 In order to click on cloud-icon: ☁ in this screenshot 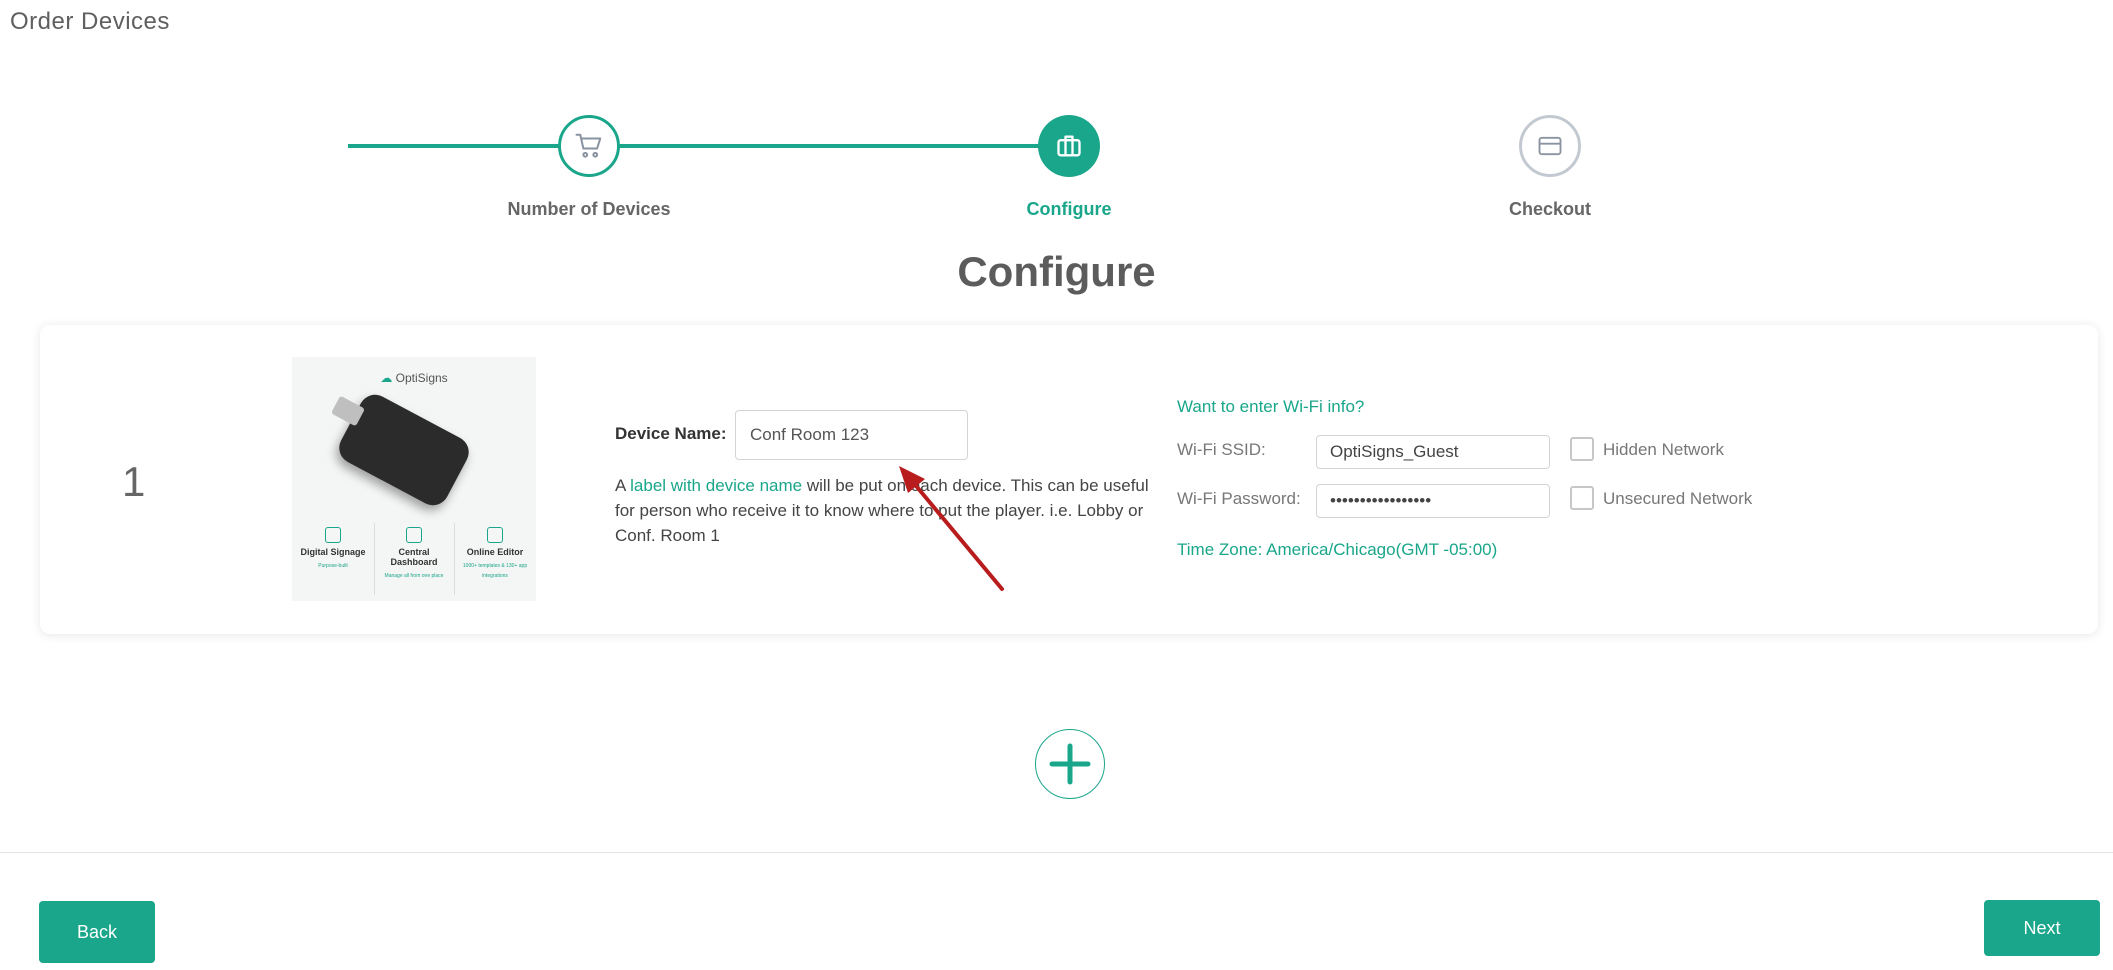, I will do `click(386, 378)`.